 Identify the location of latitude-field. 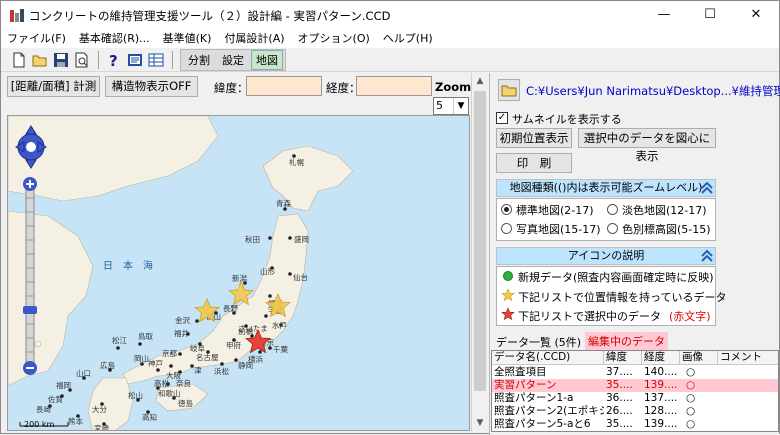
(284, 86).